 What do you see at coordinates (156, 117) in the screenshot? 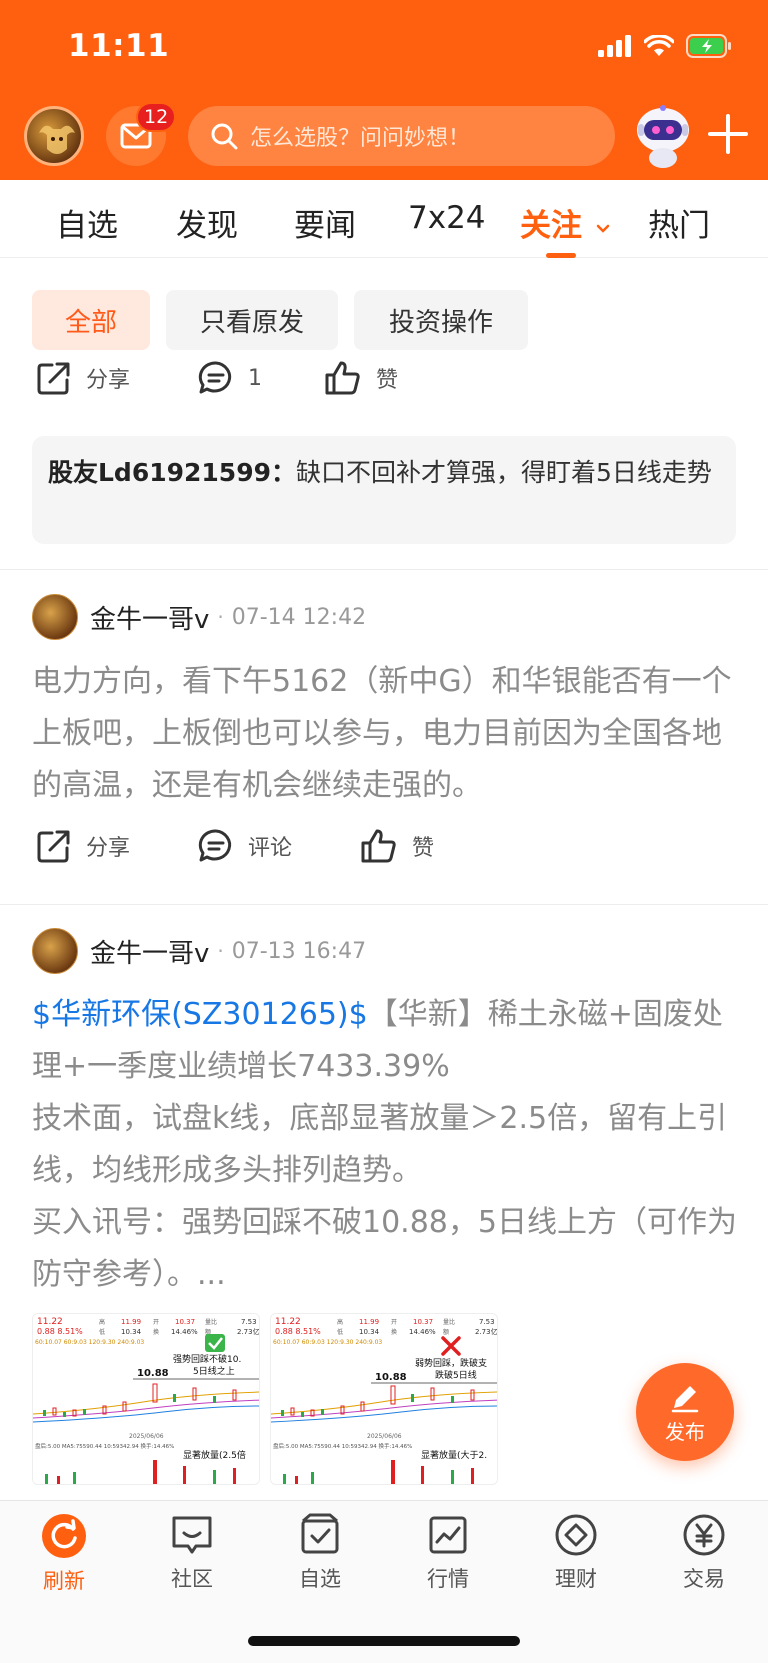
I see `messages-badge: 12` at bounding box center [156, 117].